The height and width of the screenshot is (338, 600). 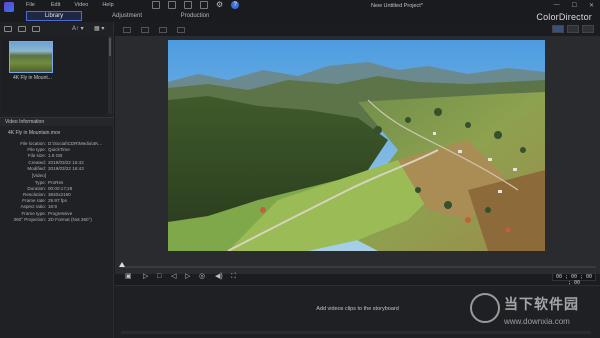 I want to click on side-by-side-button, so click(x=588, y=29).